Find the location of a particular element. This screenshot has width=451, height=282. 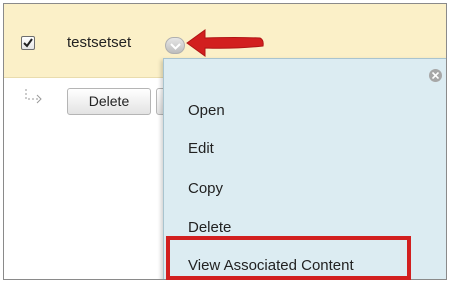

menu-item-open: Open is located at coordinates (206, 110).